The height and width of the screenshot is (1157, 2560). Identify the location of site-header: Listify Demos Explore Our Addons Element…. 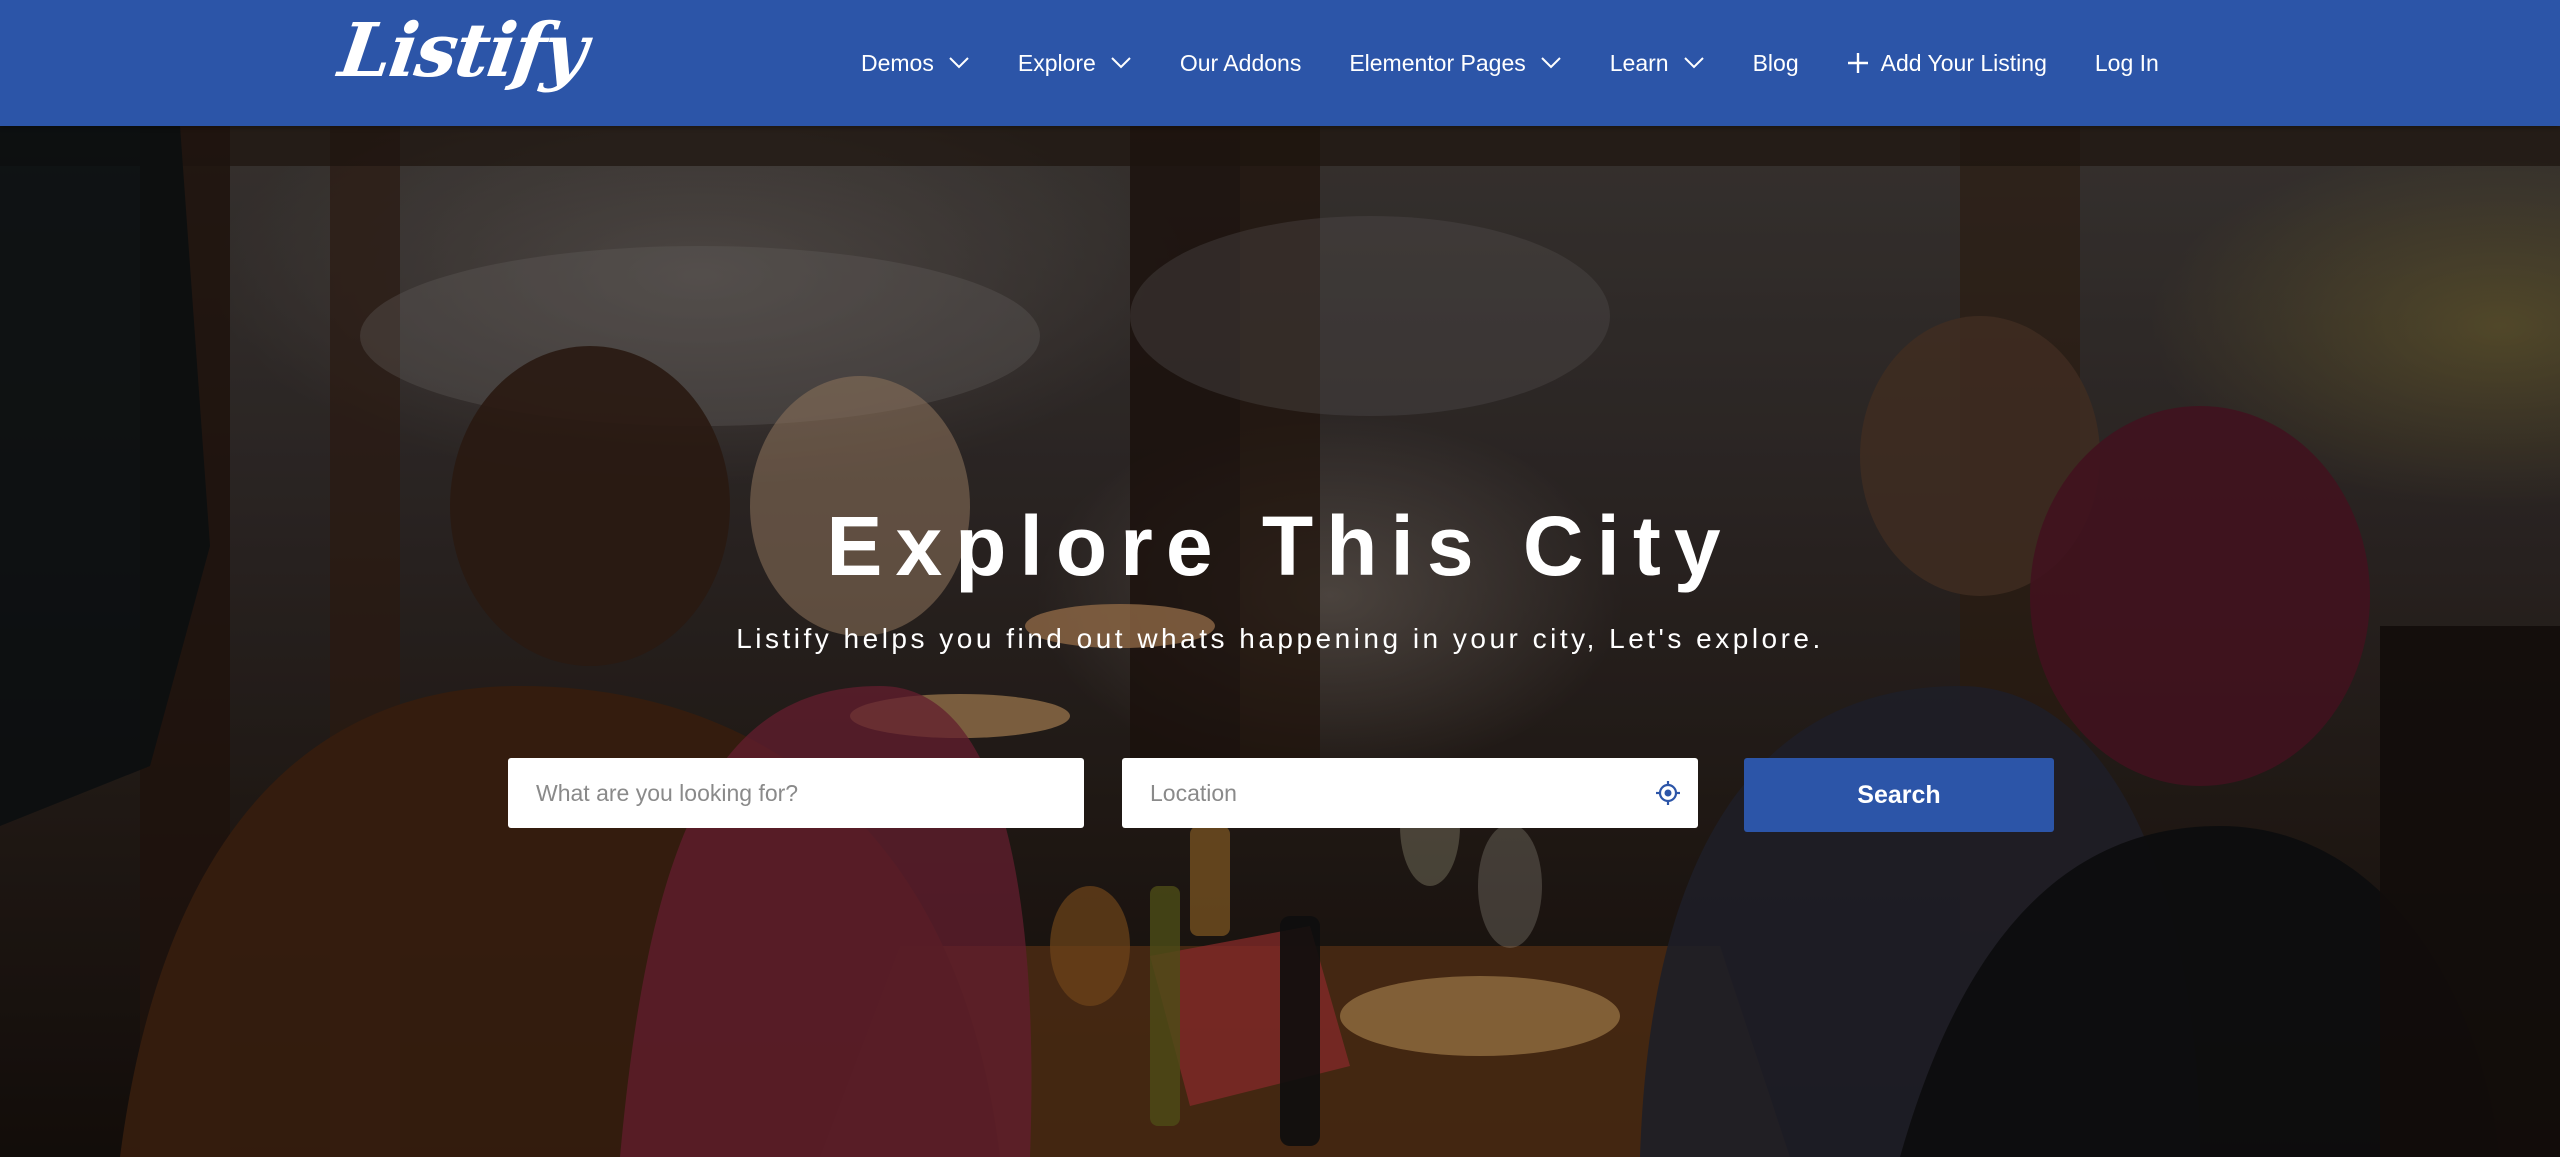
(1280, 63).